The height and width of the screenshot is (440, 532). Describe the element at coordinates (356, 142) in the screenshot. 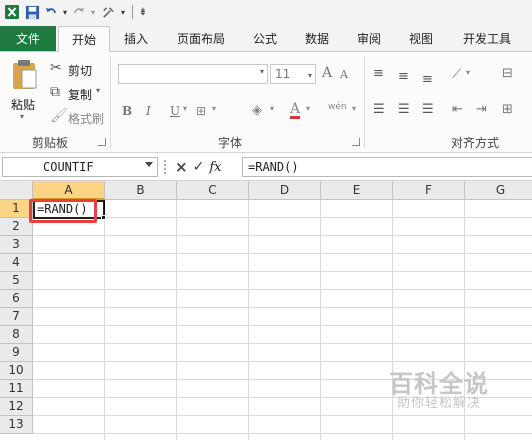

I see `font-launcher-icon` at that location.